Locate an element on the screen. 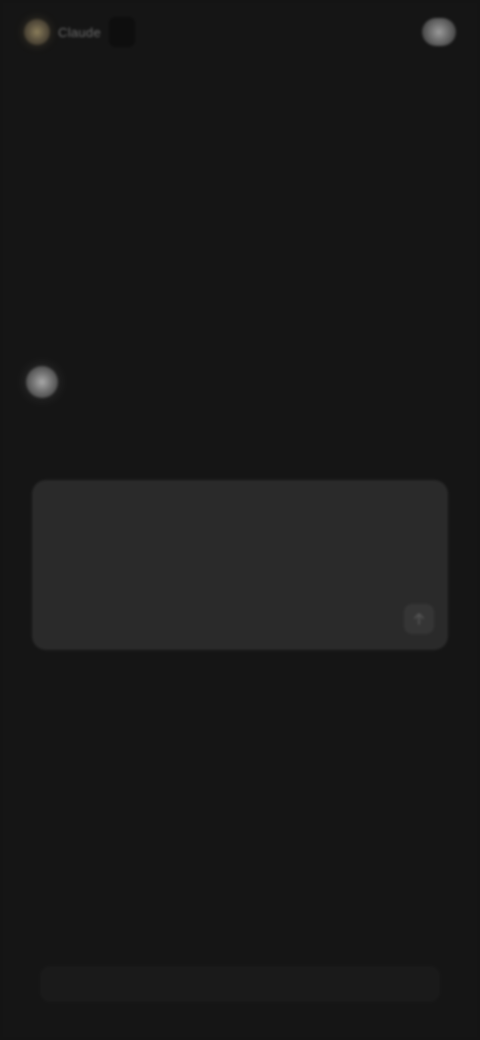 Image resolution: width=480 pixels, height=1040 pixels. subheader is located at coordinates (64, 94).